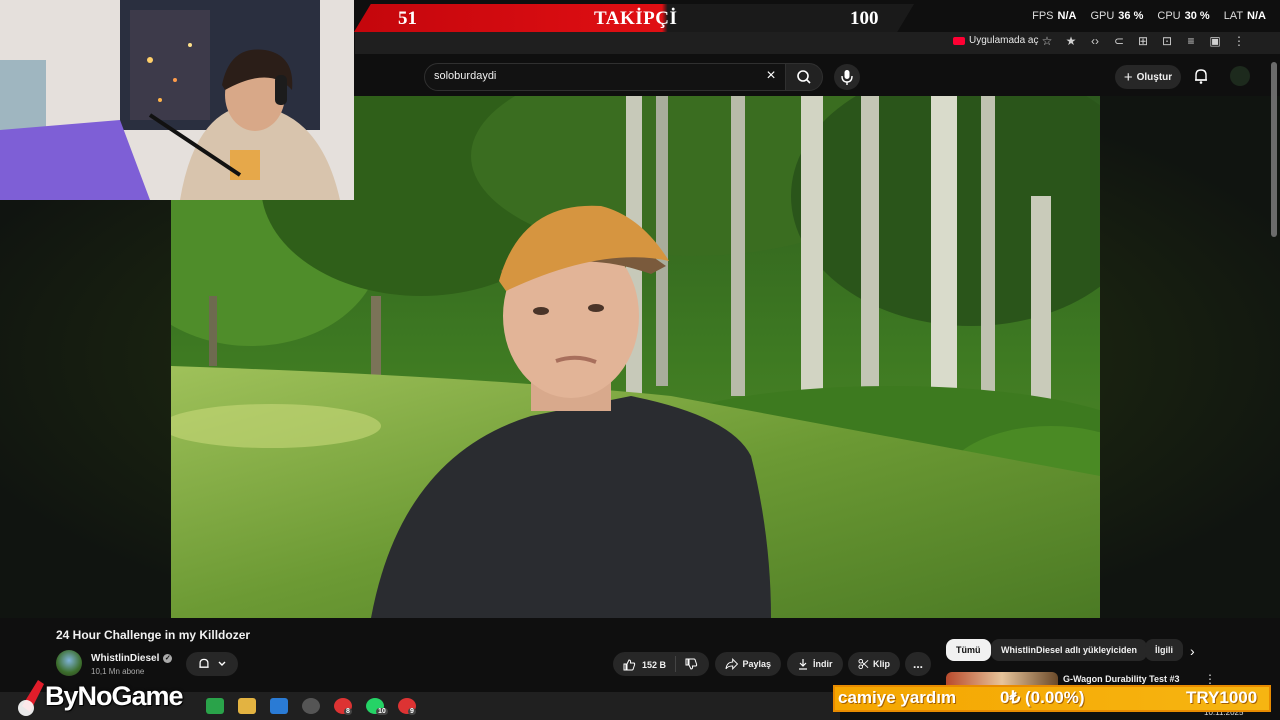 Image resolution: width=1280 pixels, height=720 pixels. Describe the element at coordinates (803, 664) in the screenshot. I see `download-icon` at that location.